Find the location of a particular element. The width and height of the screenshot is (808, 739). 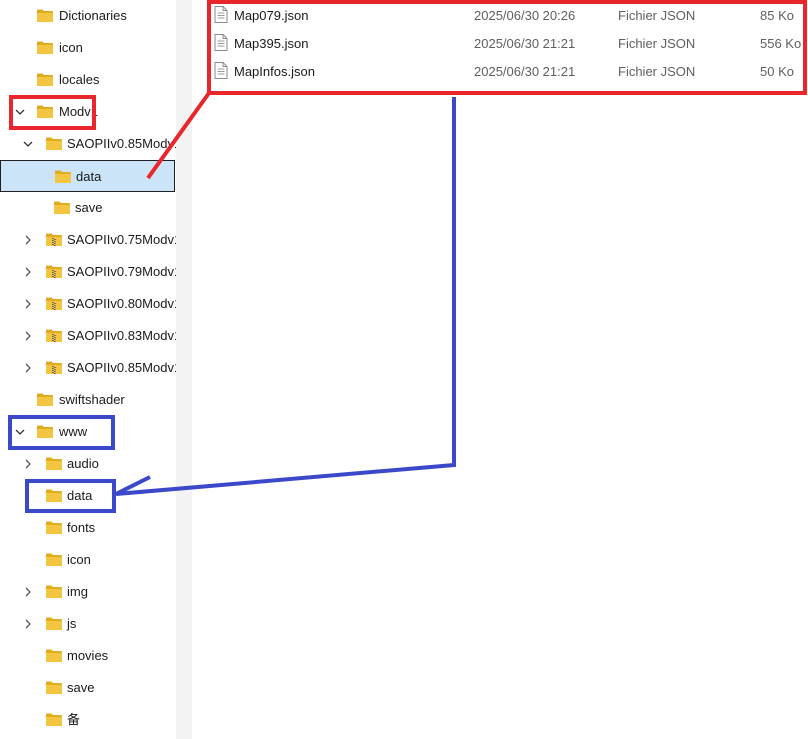

tree-item-swiftshader: swiftshader is located at coordinates (88, 400).